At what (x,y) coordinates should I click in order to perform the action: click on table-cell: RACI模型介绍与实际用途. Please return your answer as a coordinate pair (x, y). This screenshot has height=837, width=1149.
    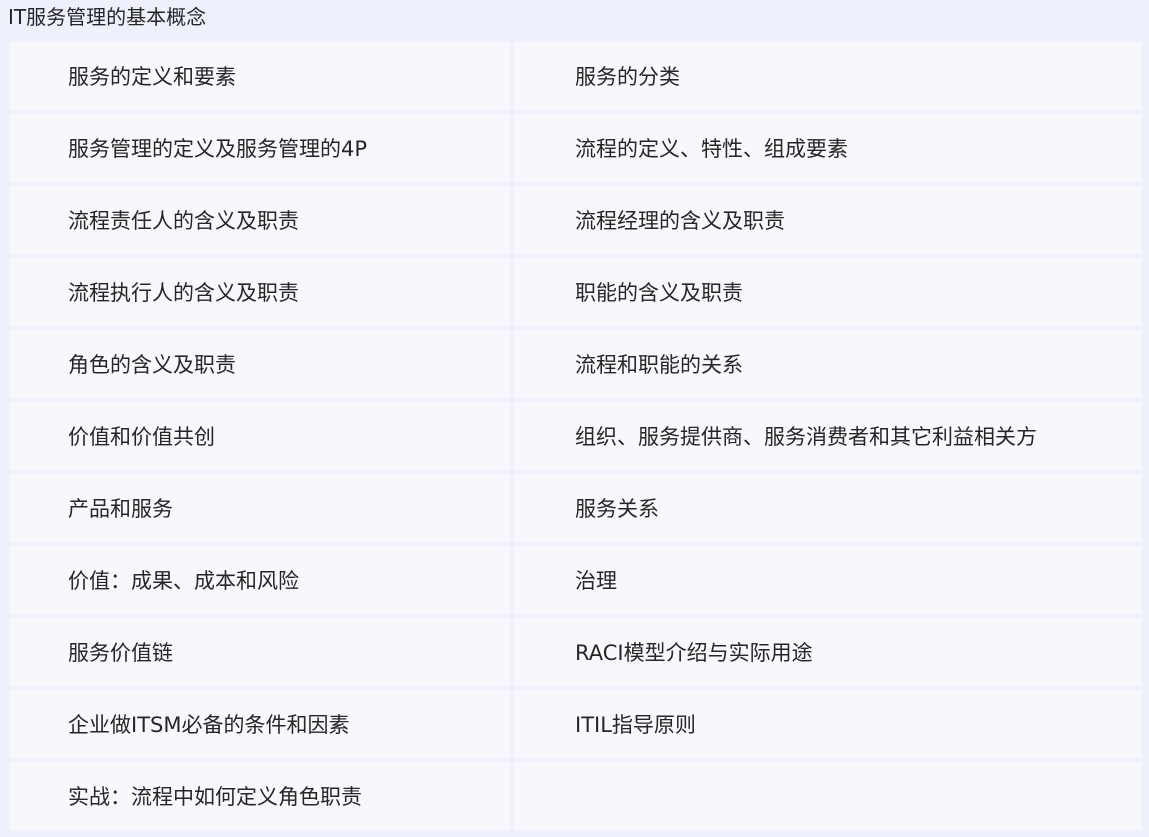
    Looking at the image, I should click on (827, 652).